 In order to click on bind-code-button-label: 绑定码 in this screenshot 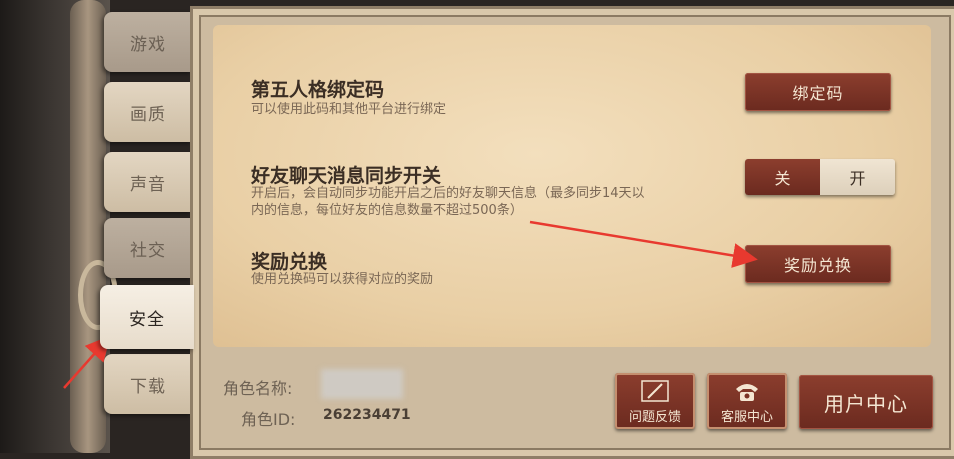, I will do `click(818, 93)`.